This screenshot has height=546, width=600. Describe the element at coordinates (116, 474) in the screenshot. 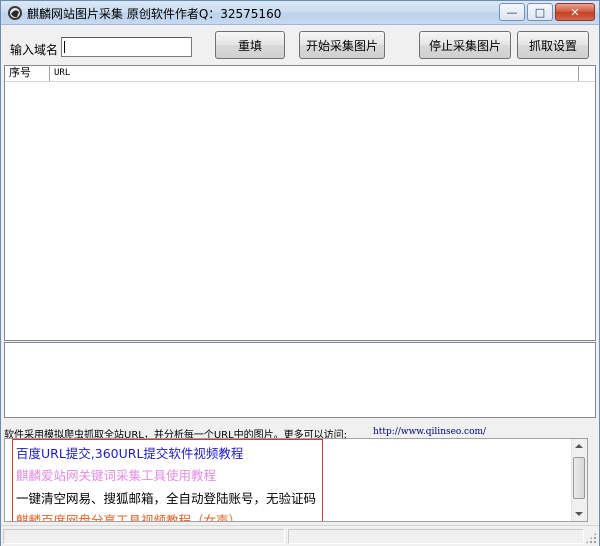

I see `link-item-1: 麒麟爱站网关键词采集工具使用教程` at that location.